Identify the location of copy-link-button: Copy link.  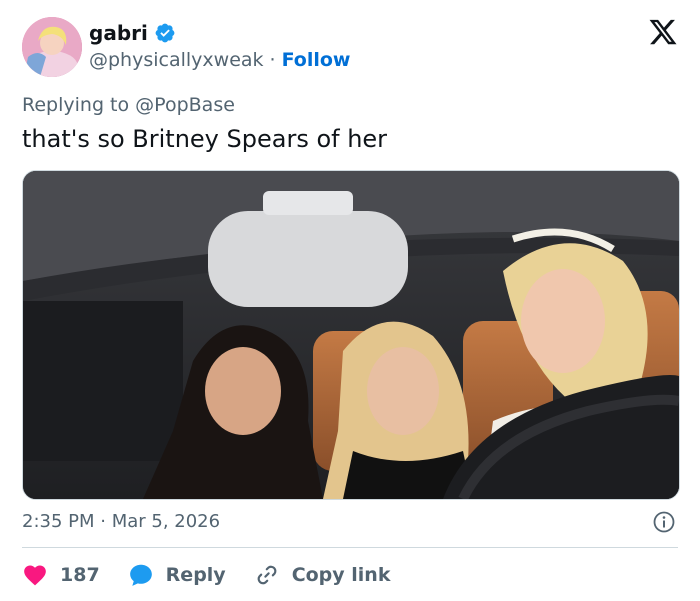
(322, 575).